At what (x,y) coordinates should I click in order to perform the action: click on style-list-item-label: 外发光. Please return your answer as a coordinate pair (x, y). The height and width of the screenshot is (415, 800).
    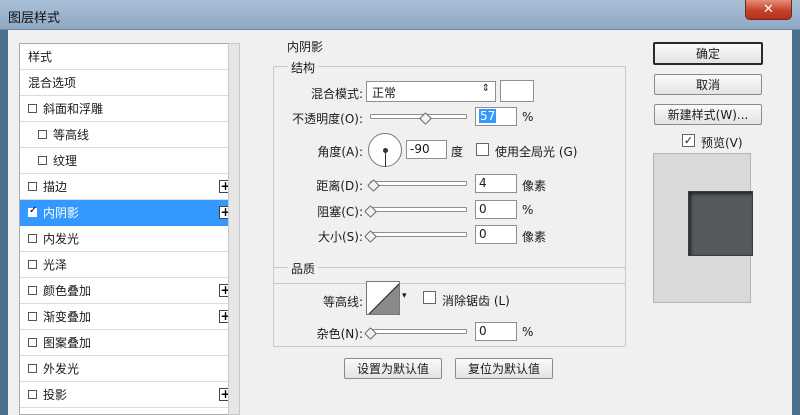
    Looking at the image, I should click on (61, 369).